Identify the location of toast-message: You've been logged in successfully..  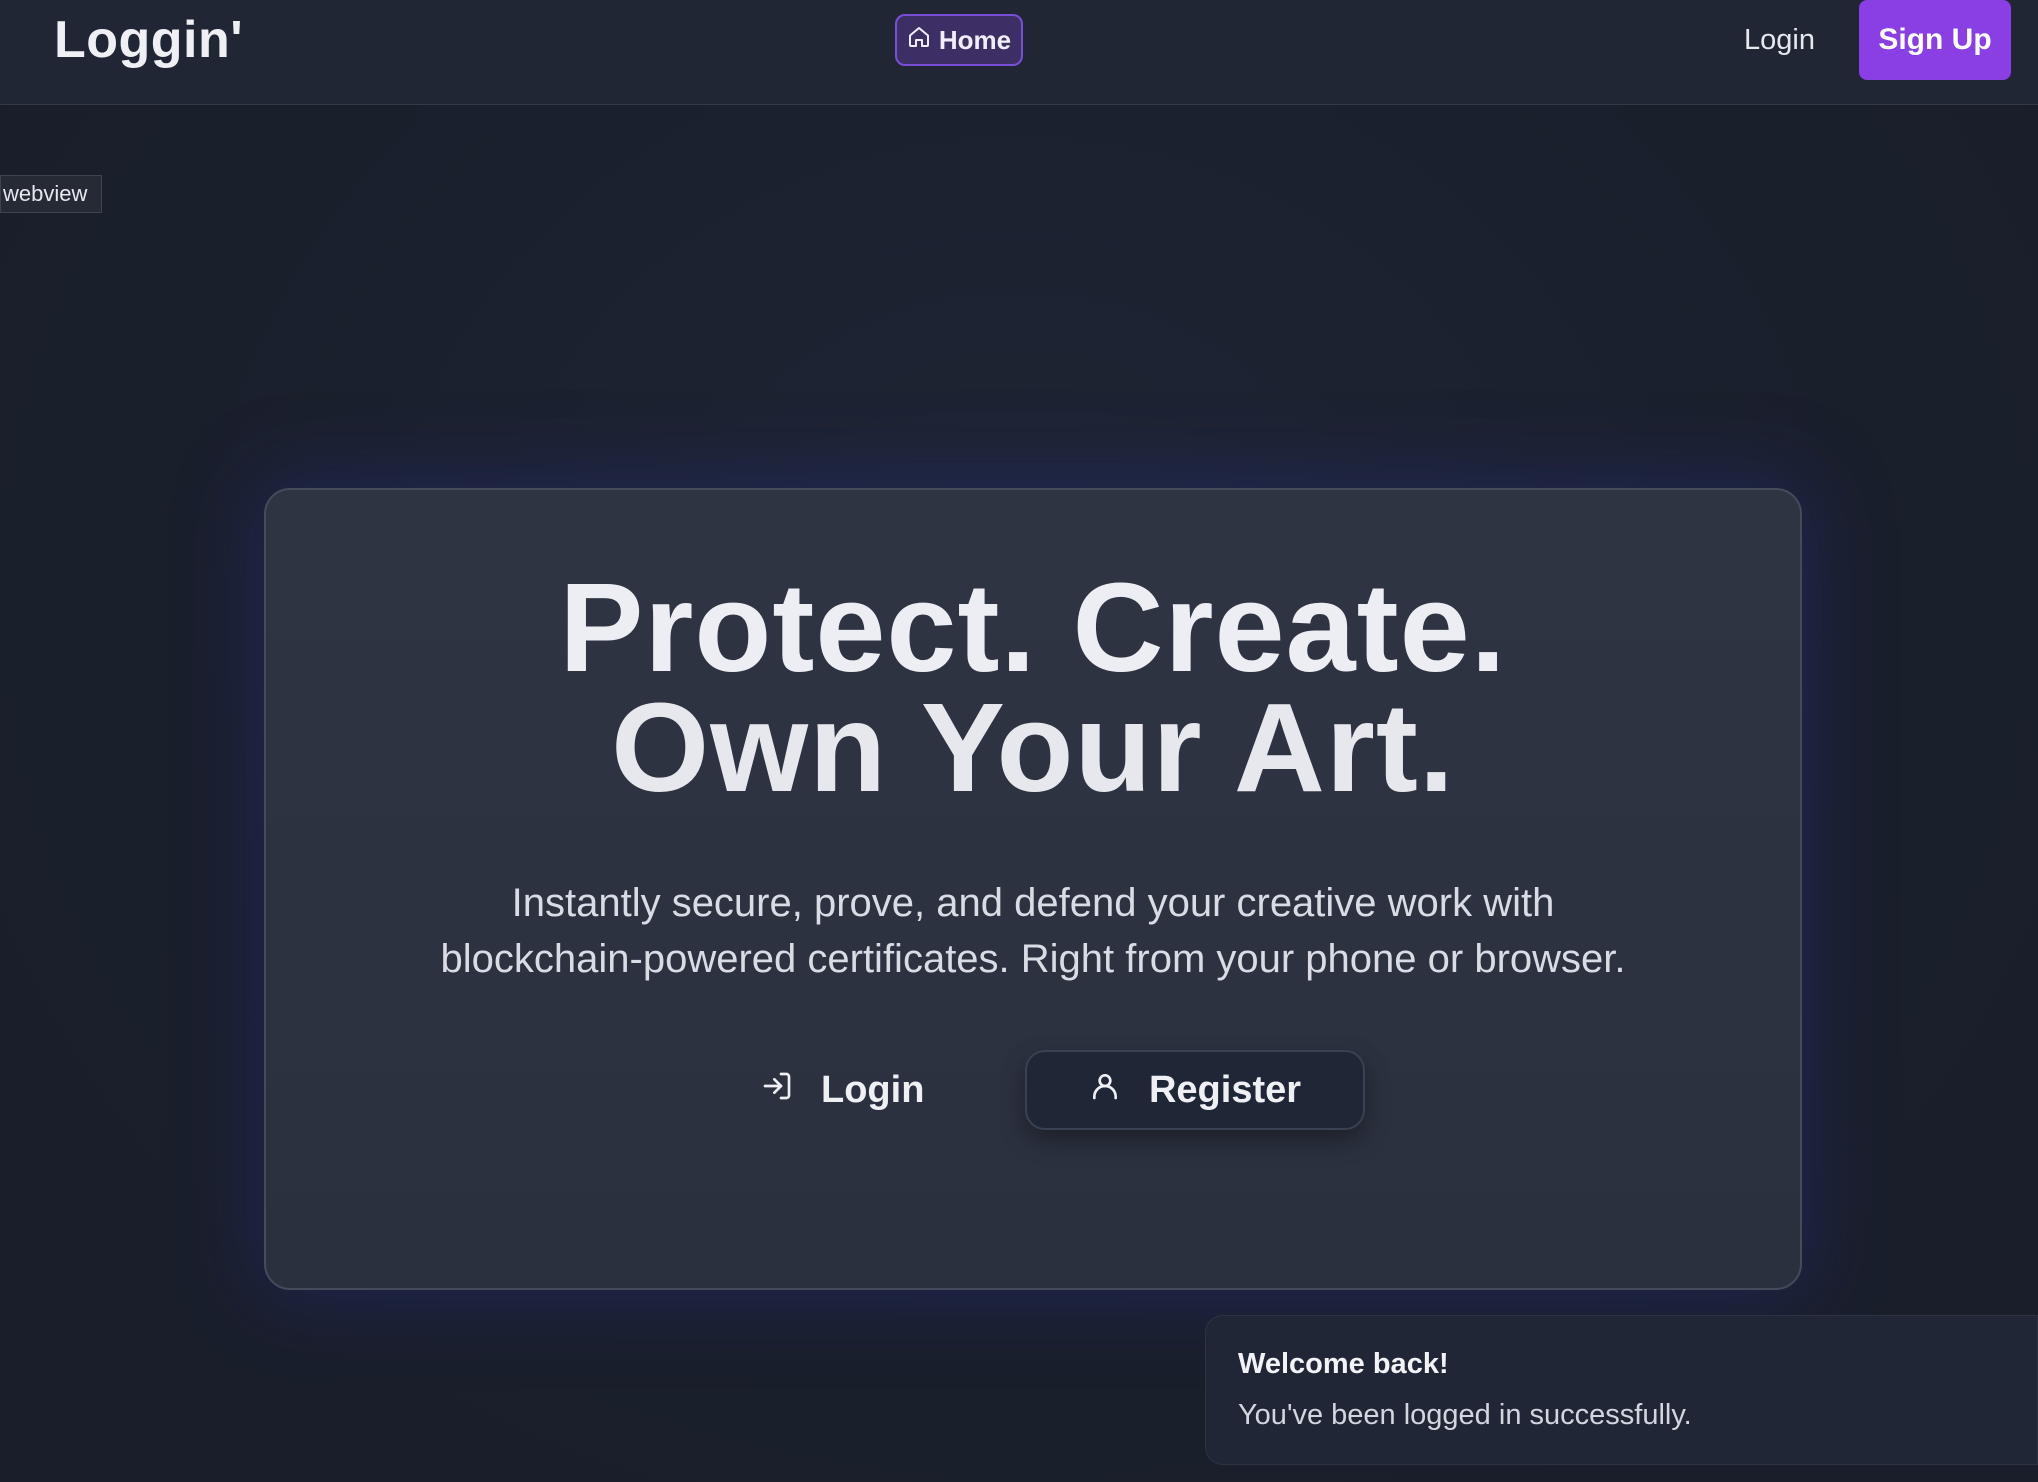
(1465, 1415).